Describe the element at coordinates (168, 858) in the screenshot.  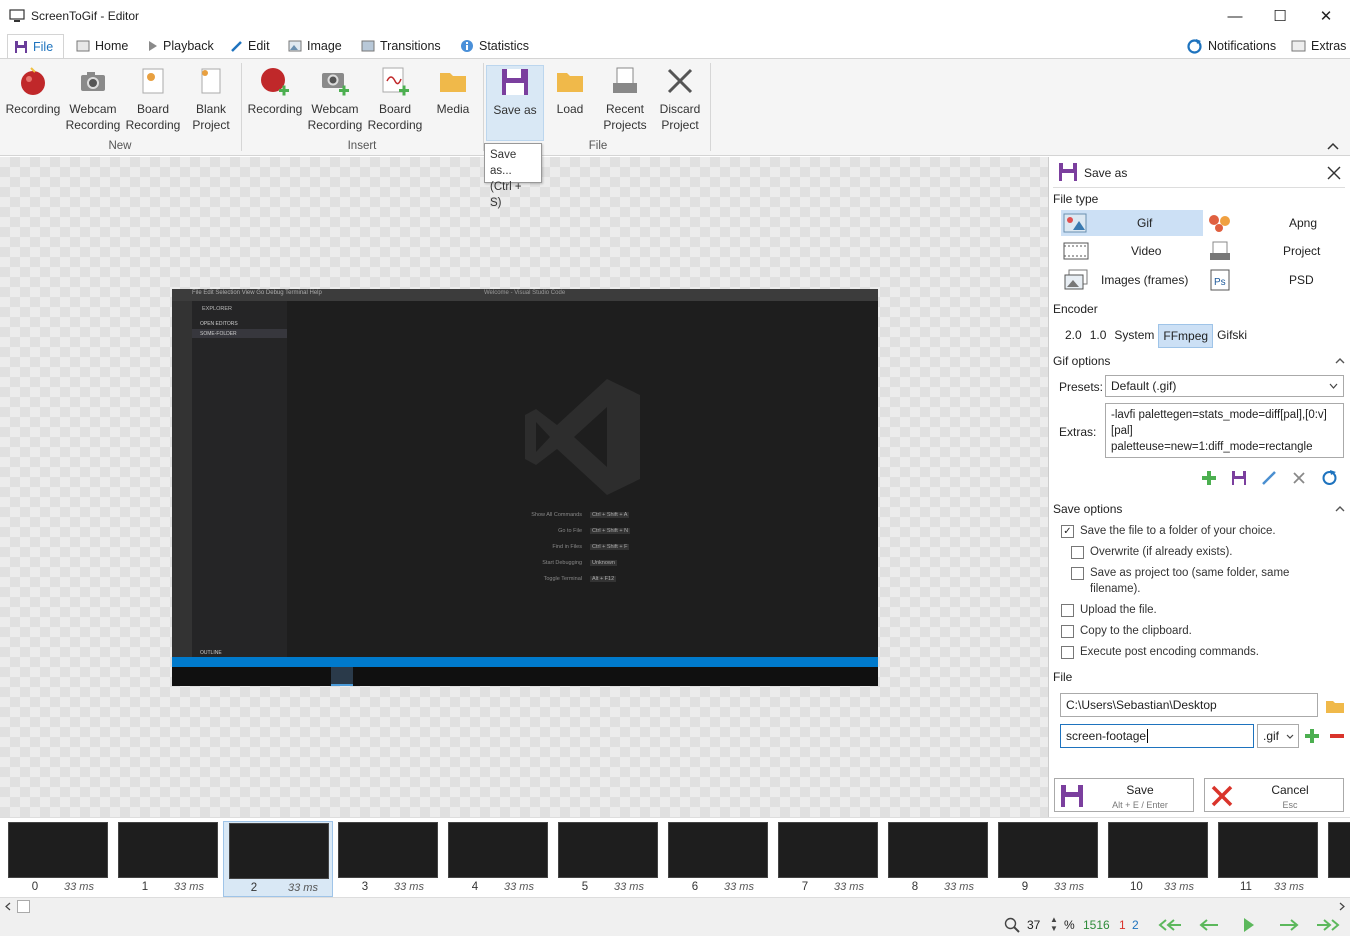
I see `frame-thumbnail: 1 33 ms` at that location.